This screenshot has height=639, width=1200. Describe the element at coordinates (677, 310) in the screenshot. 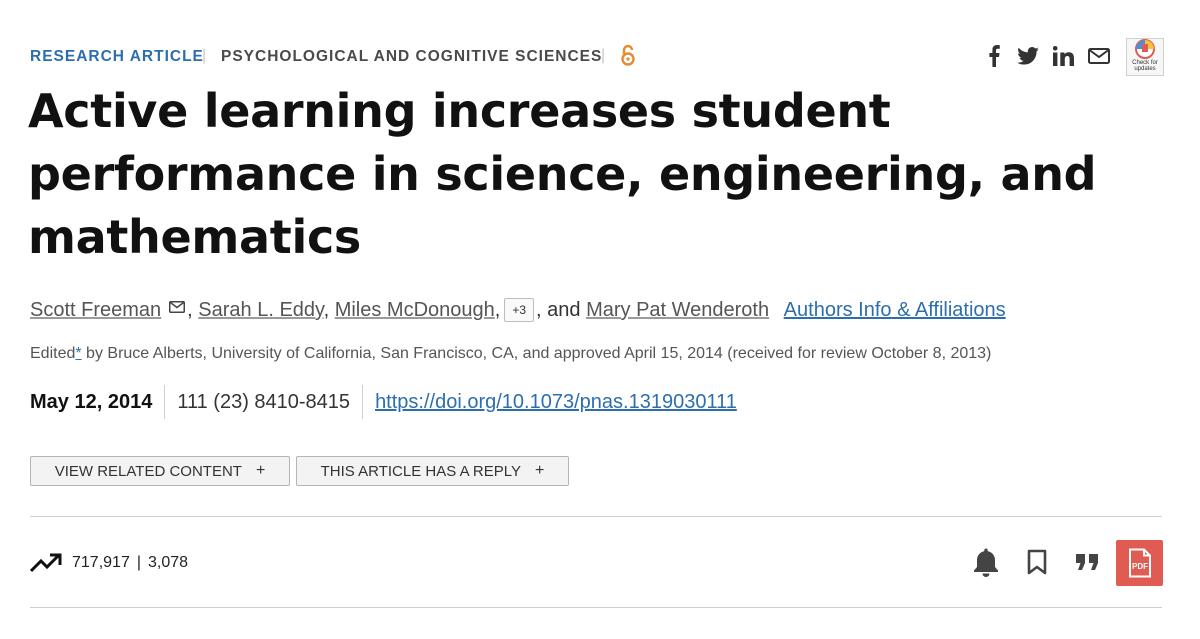

I see `author-link: Mary Pat Wenderoth` at that location.